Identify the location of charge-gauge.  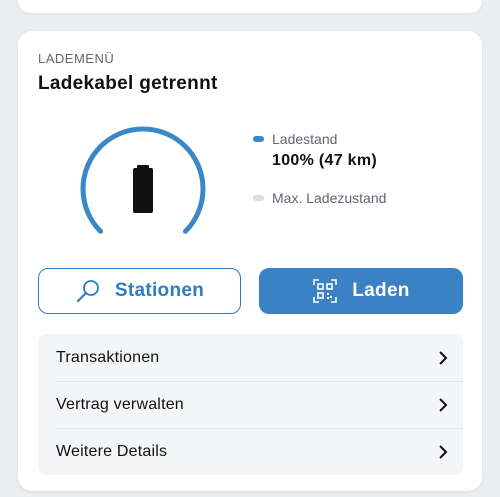
(143, 180).